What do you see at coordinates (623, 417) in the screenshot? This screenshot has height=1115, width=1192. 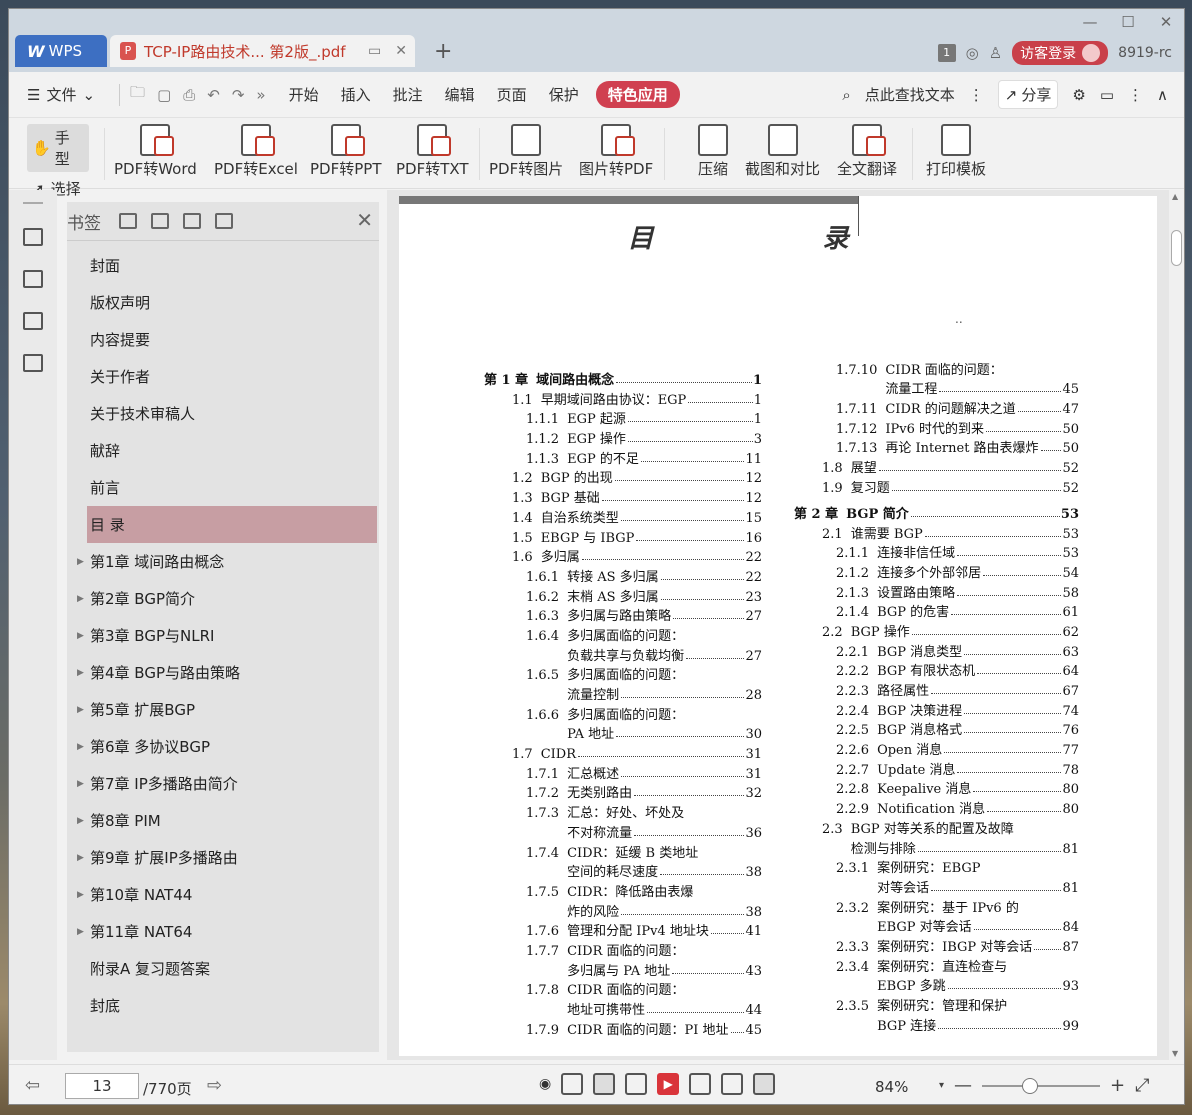 I see `toc-entry: 1.1.1 EGP 起源 1` at bounding box center [623, 417].